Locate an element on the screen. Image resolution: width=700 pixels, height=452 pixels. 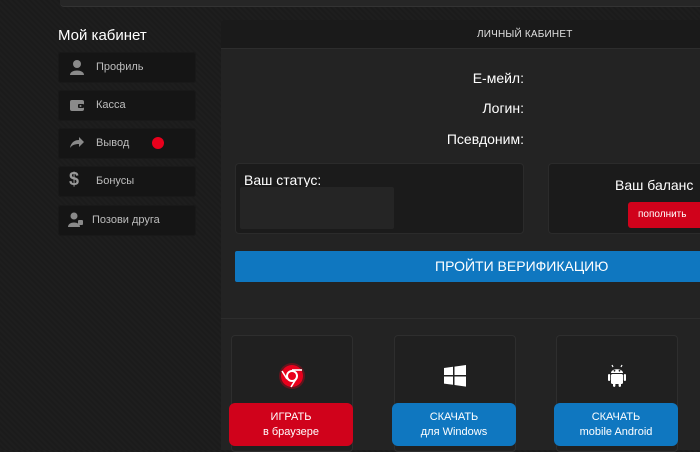
button-line2: mobile Android is located at coordinates (616, 431).